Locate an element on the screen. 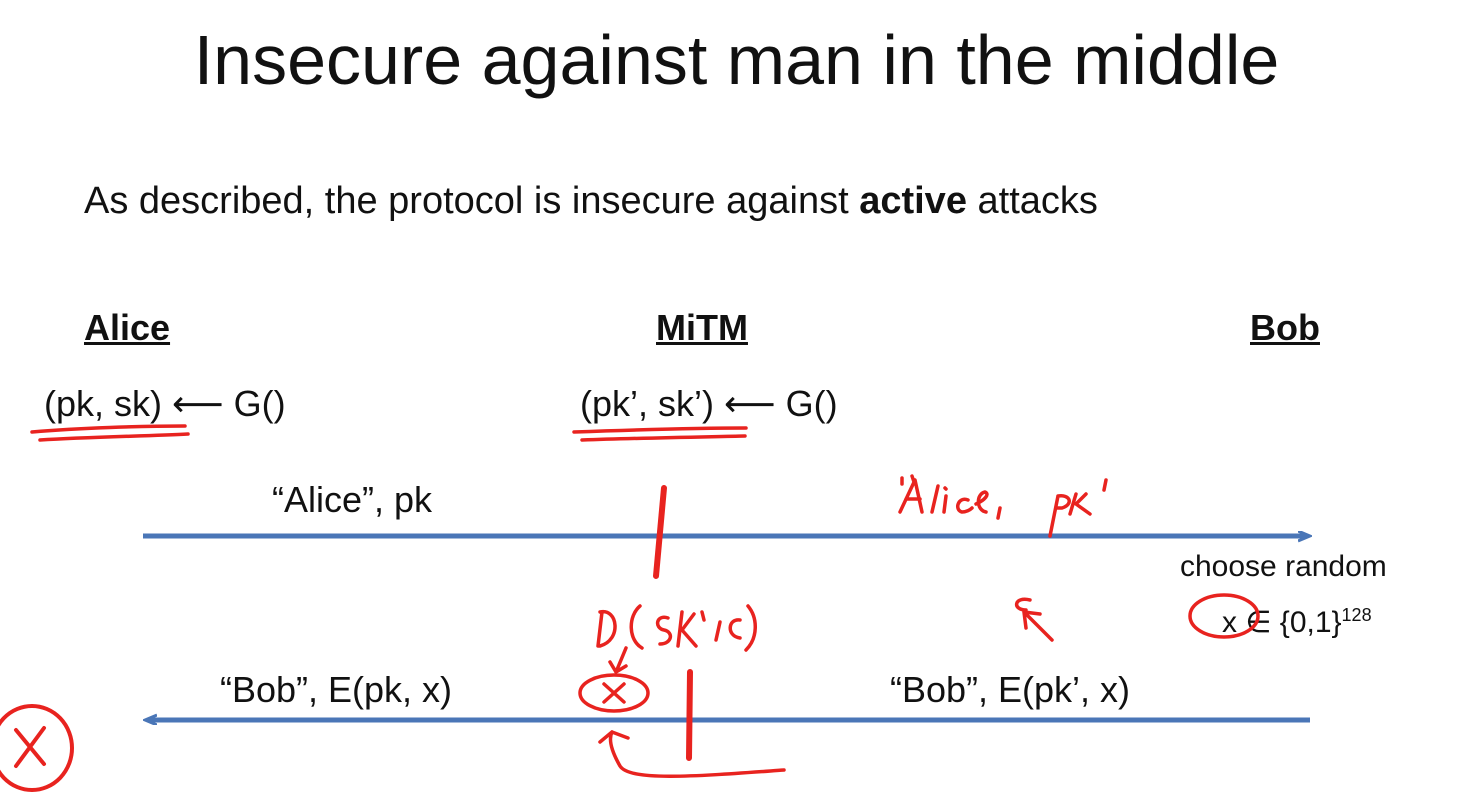 This screenshot has height=804, width=1473. handwritten-c is located at coordinates (1023, 604).